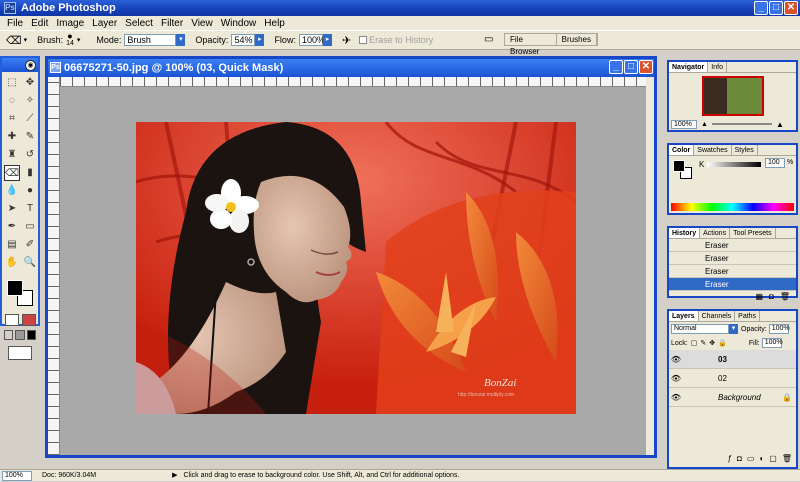 The height and width of the screenshot is (482, 800). What do you see at coordinates (239, 23) in the screenshot?
I see `menu-window: Window` at bounding box center [239, 23].